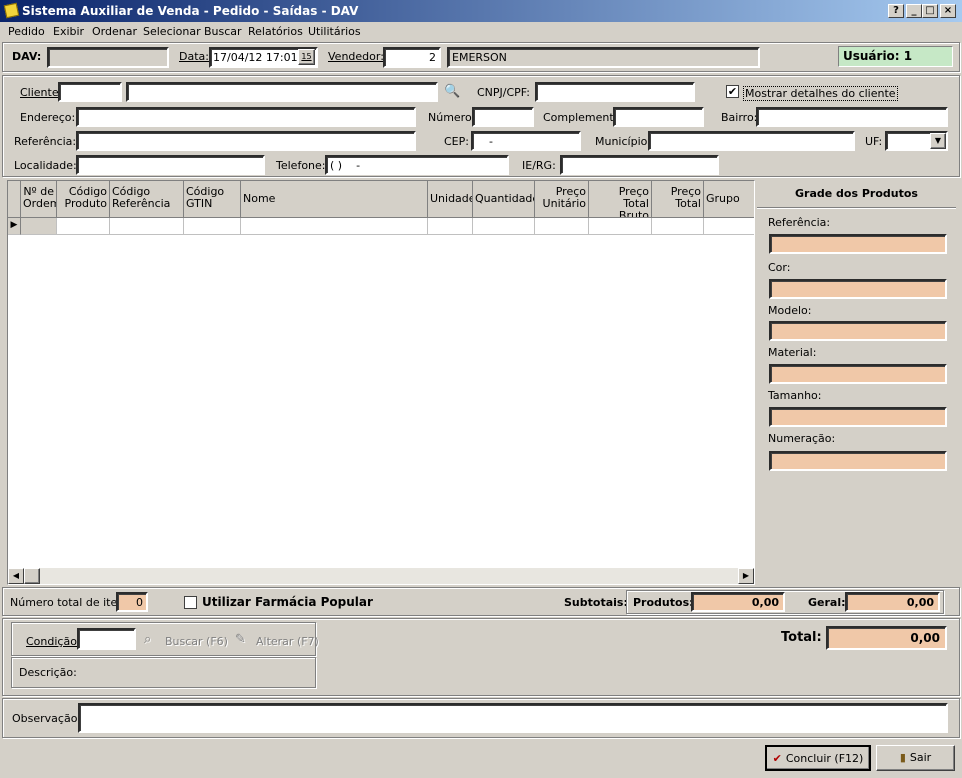 The width and height of the screenshot is (962, 778). What do you see at coordinates (925, 638) in the screenshot?
I see `total-value: 0,00` at bounding box center [925, 638].